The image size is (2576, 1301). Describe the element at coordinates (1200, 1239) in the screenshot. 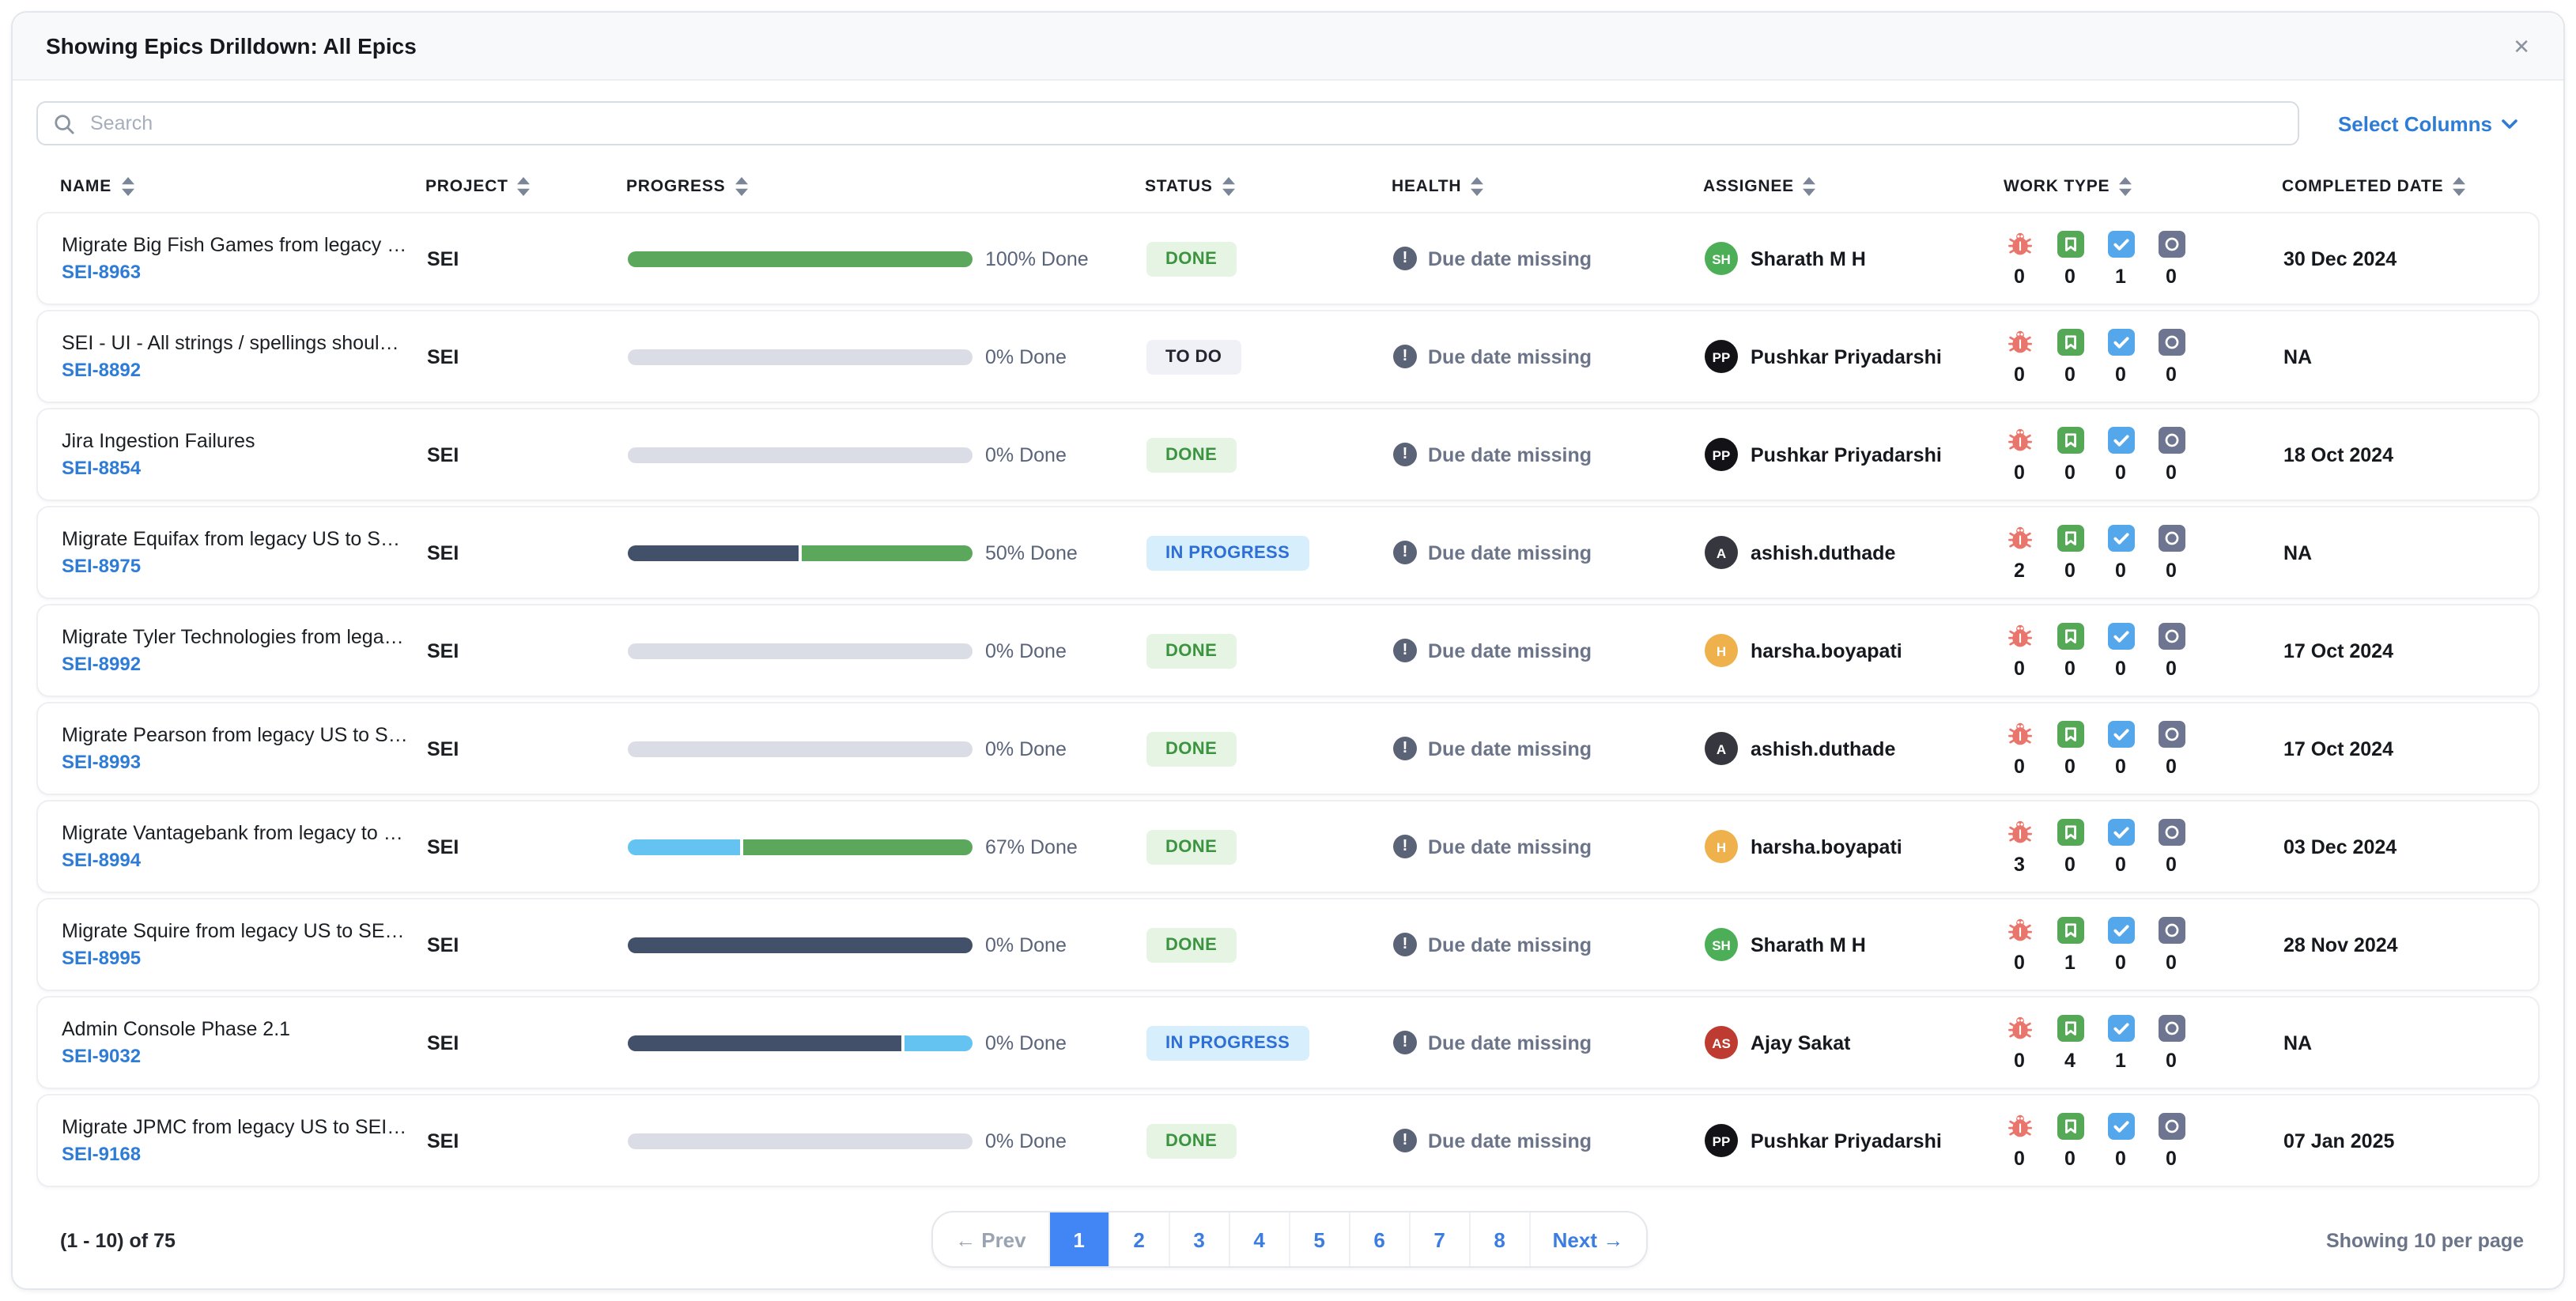

I see `page-button-3: 3` at that location.